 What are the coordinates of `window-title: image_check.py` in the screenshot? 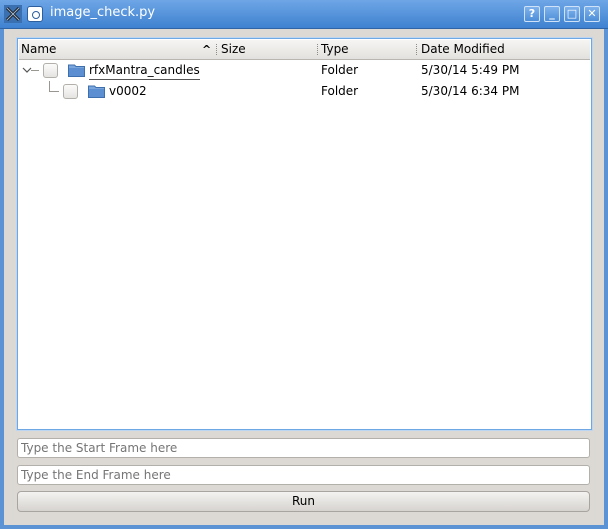 It's located at (103, 12).